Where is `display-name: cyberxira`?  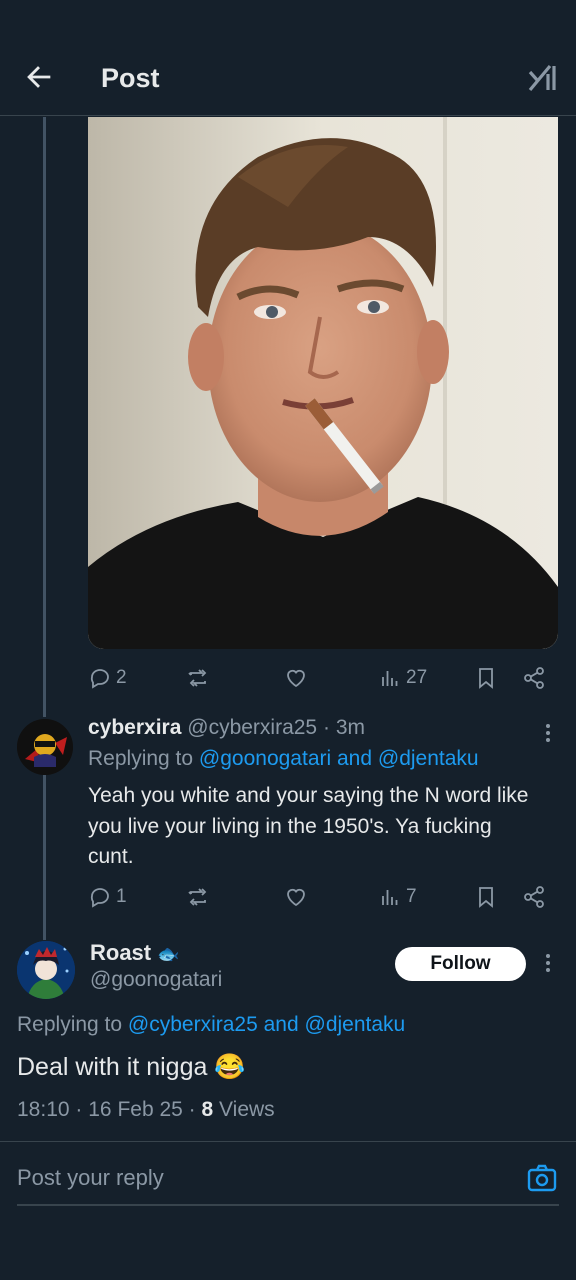
display-name: cyberxira is located at coordinates (134, 727).